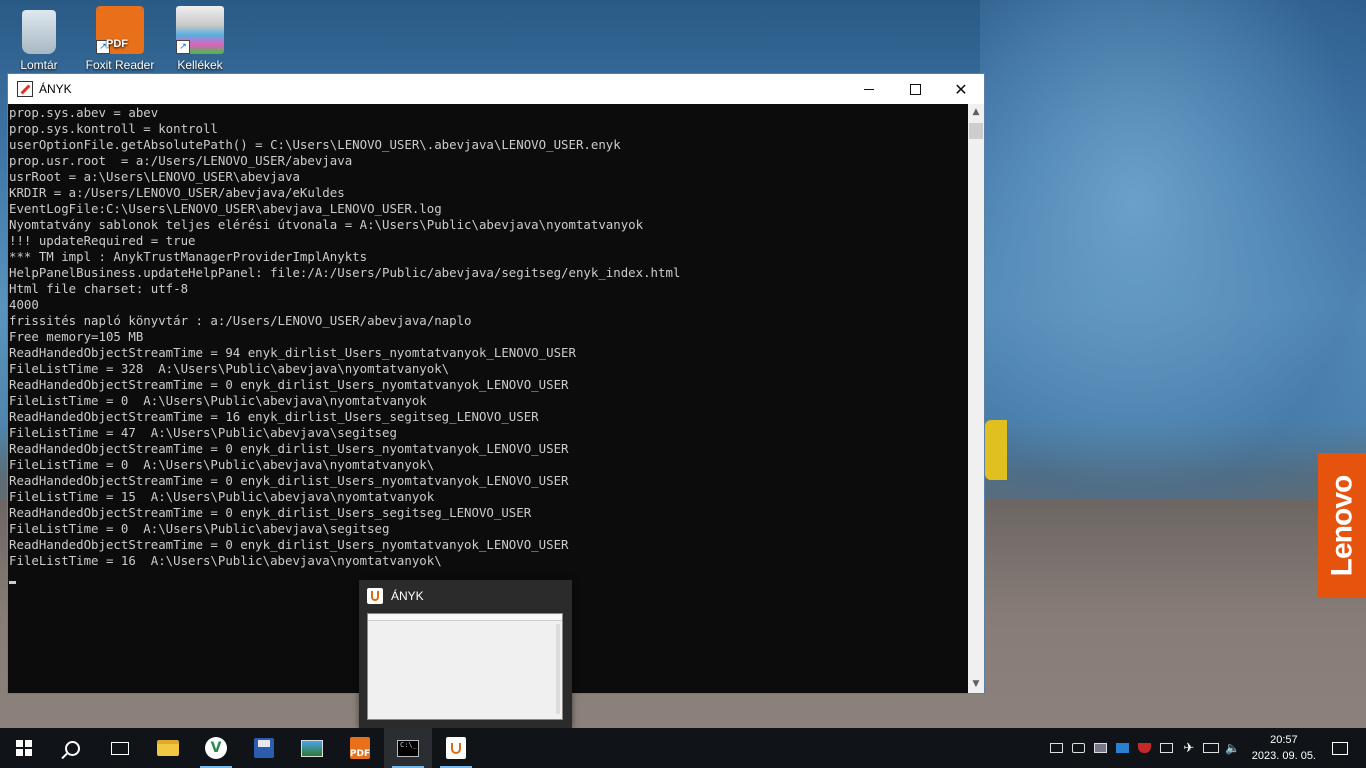 The width and height of the screenshot is (1366, 768). I want to click on recycle-bin-icon, so click(39, 32).